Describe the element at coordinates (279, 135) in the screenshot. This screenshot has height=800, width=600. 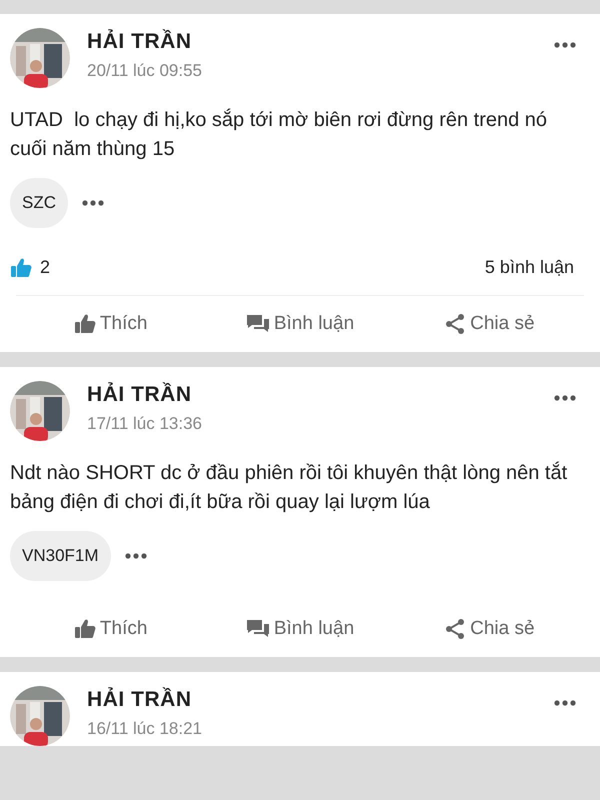
I see `post-text: UTAD lo chạy đi hị,ko sắp tới mờ biên rơi đừng rên trend nó cuối năm thùng 15` at that location.